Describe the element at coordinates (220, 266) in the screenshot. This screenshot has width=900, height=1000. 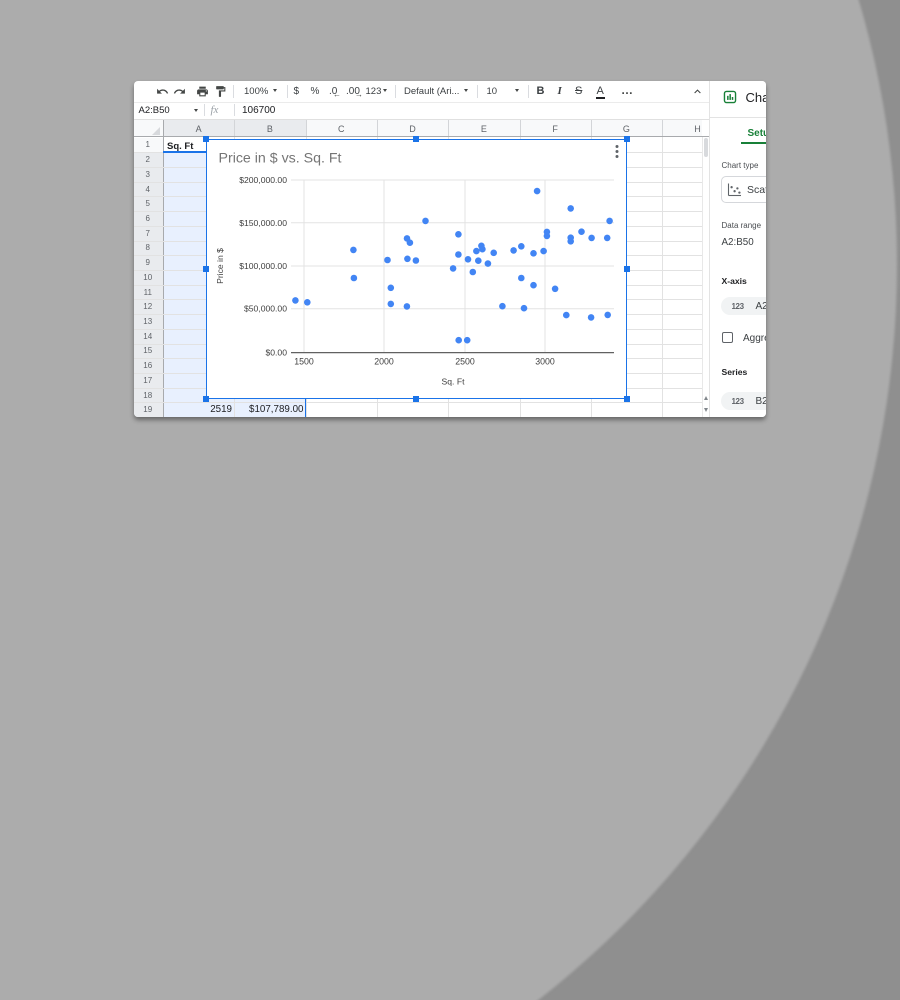
I see `svg-text: Price in $` at that location.